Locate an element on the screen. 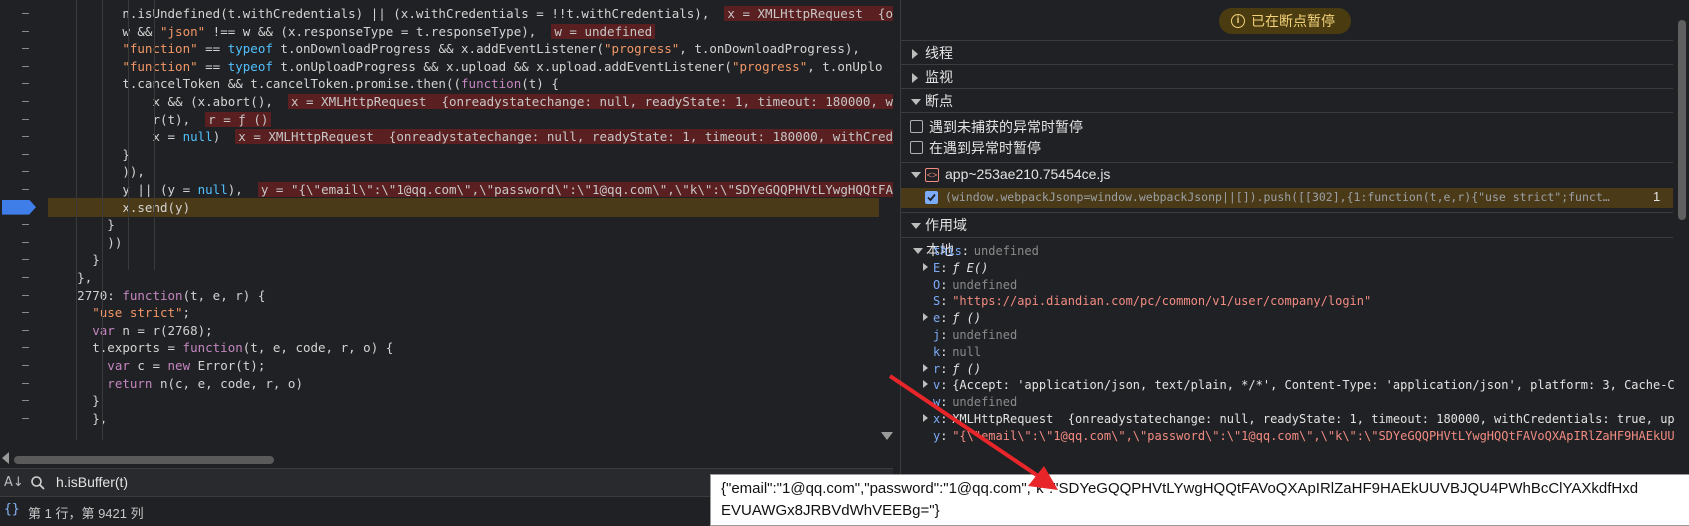 This screenshot has width=1689, height=526. scroll-left-icon is located at coordinates (5, 458).